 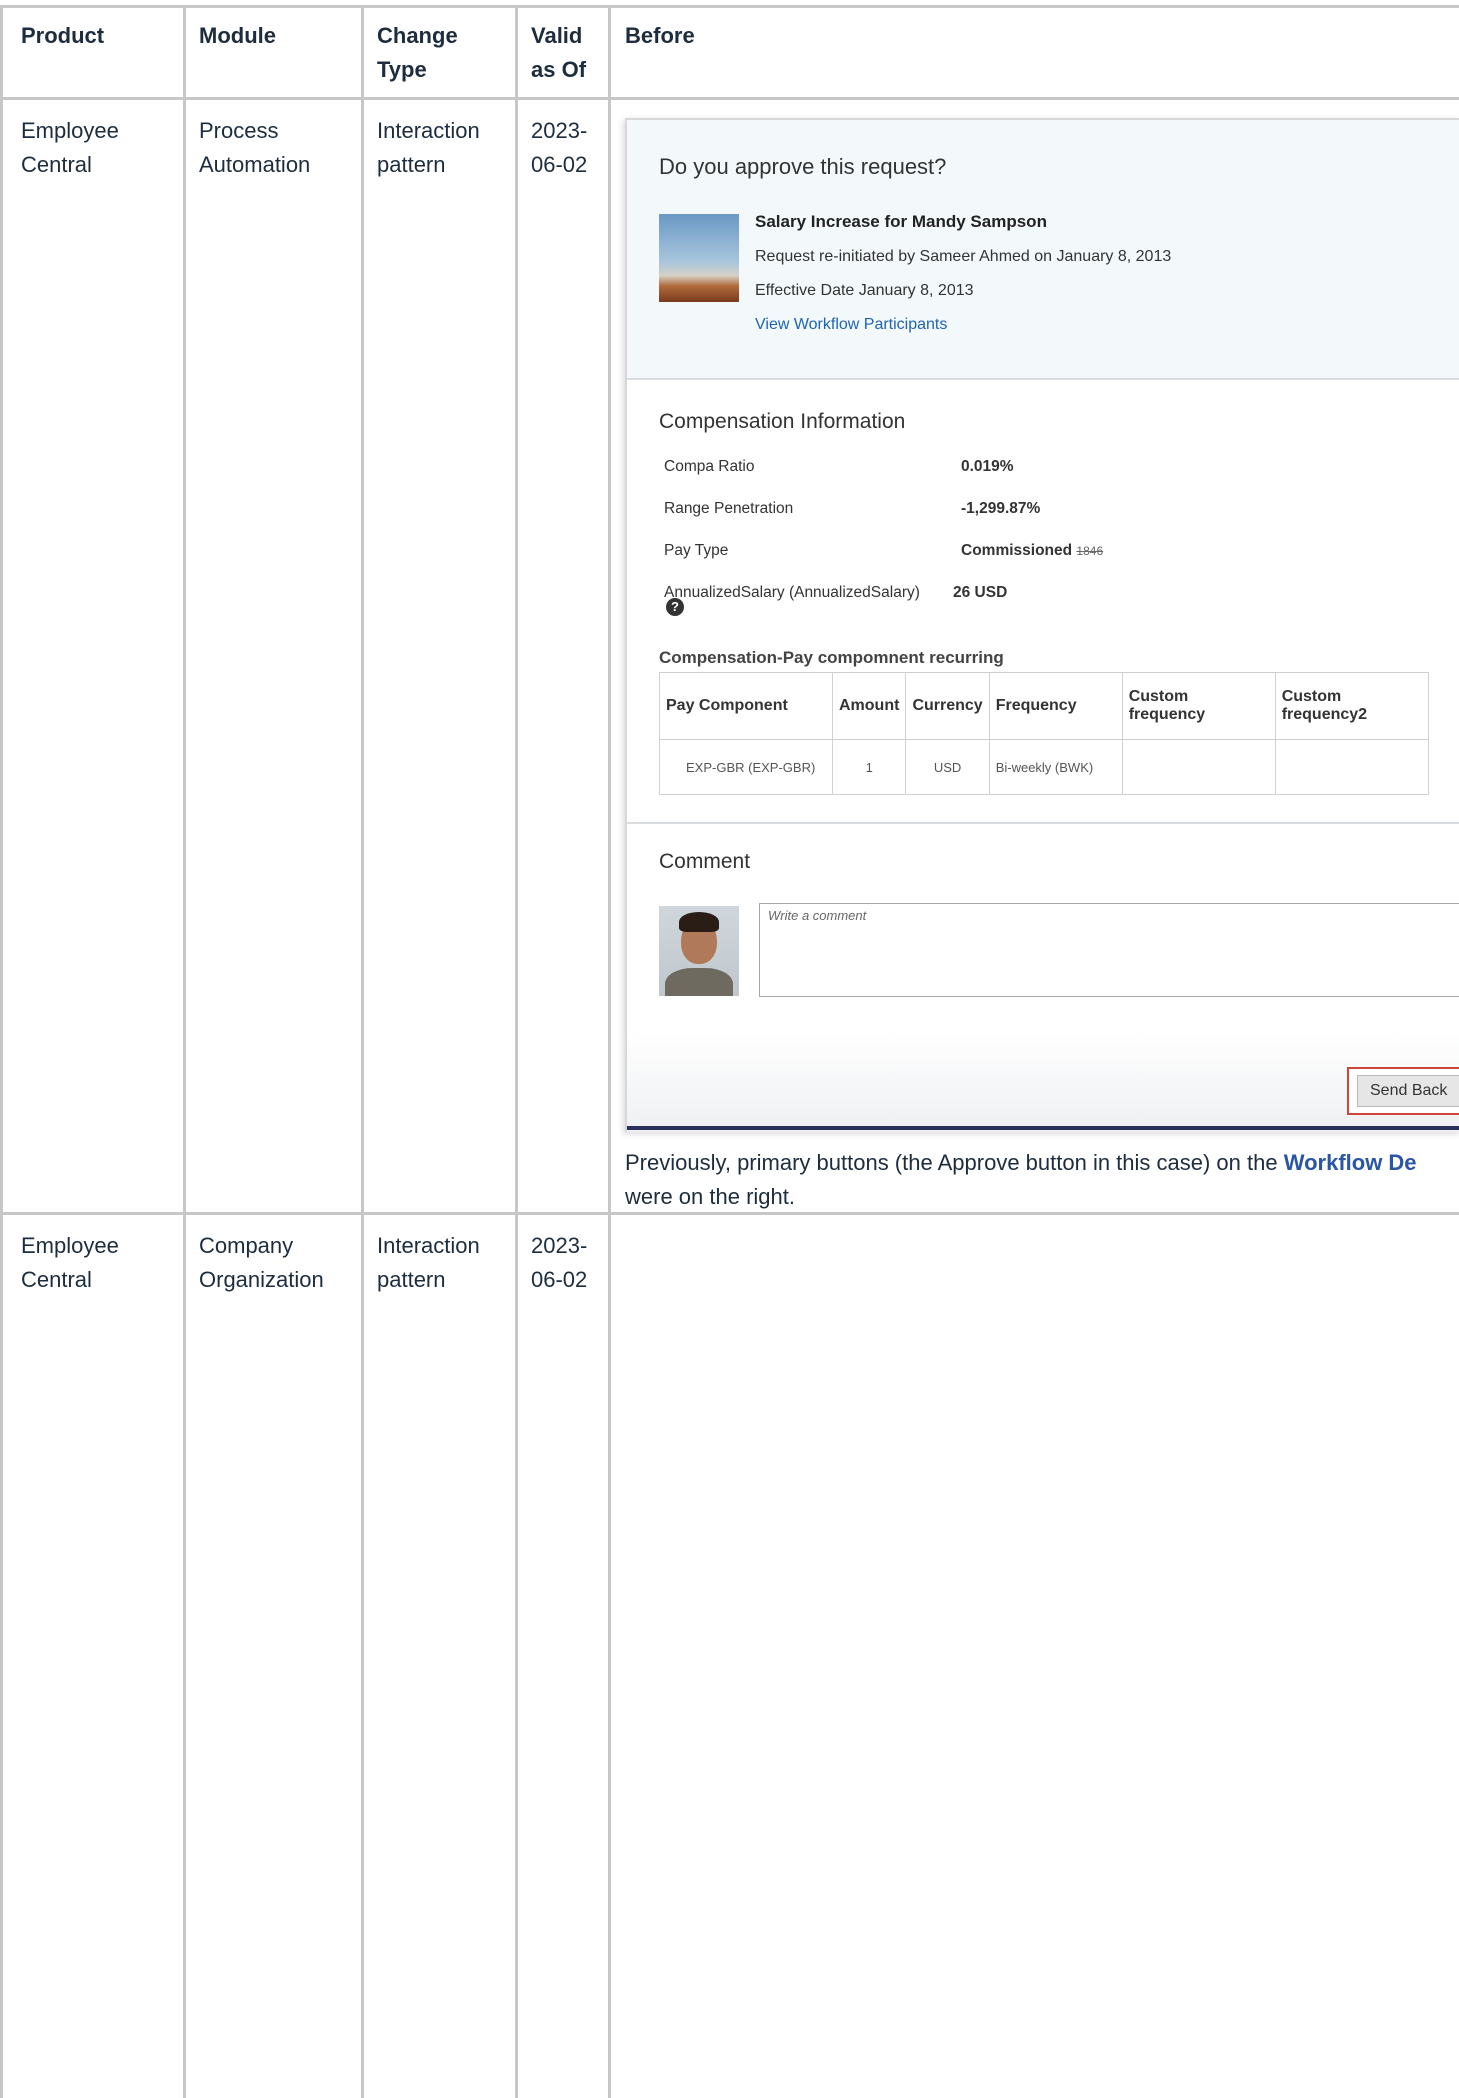 What do you see at coordinates (817, 915) in the screenshot?
I see `comment-placeholder: Write a comment` at bounding box center [817, 915].